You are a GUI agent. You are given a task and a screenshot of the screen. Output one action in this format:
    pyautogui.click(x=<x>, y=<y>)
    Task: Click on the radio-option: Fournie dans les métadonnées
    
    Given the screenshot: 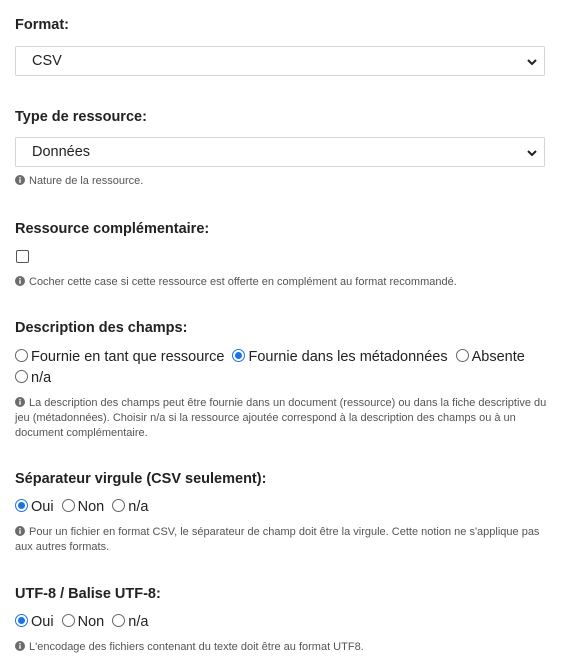 What is the action you would take?
    pyautogui.click(x=340, y=357)
    